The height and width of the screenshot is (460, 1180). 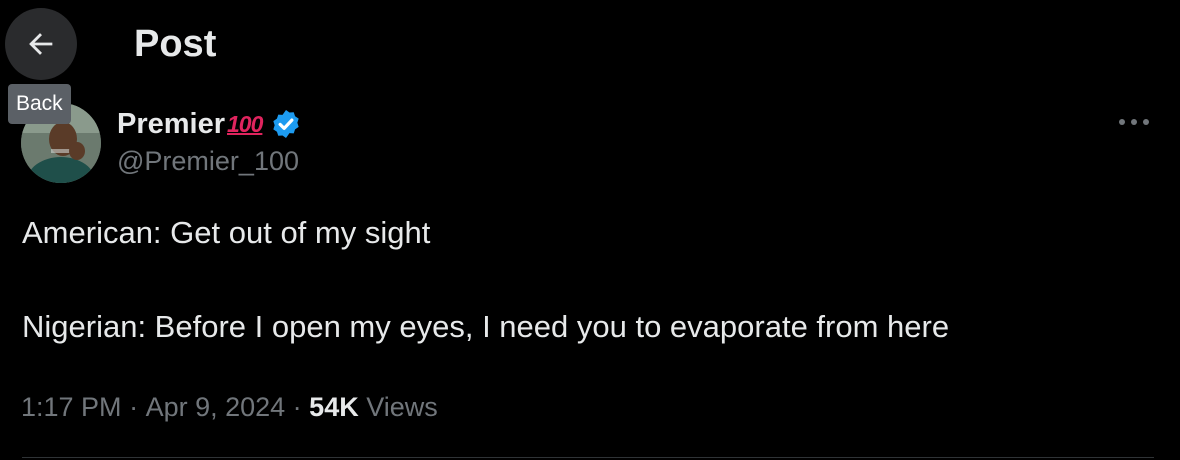 I want to click on post-date: Apr 9, 2024, so click(x=216, y=407).